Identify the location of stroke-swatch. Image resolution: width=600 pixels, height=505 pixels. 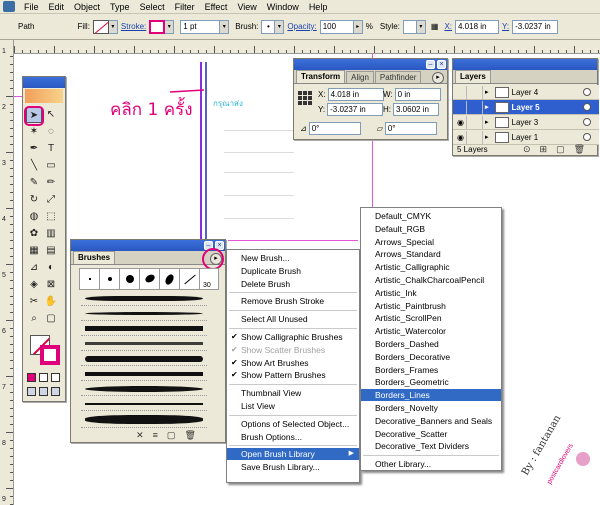
(157, 26).